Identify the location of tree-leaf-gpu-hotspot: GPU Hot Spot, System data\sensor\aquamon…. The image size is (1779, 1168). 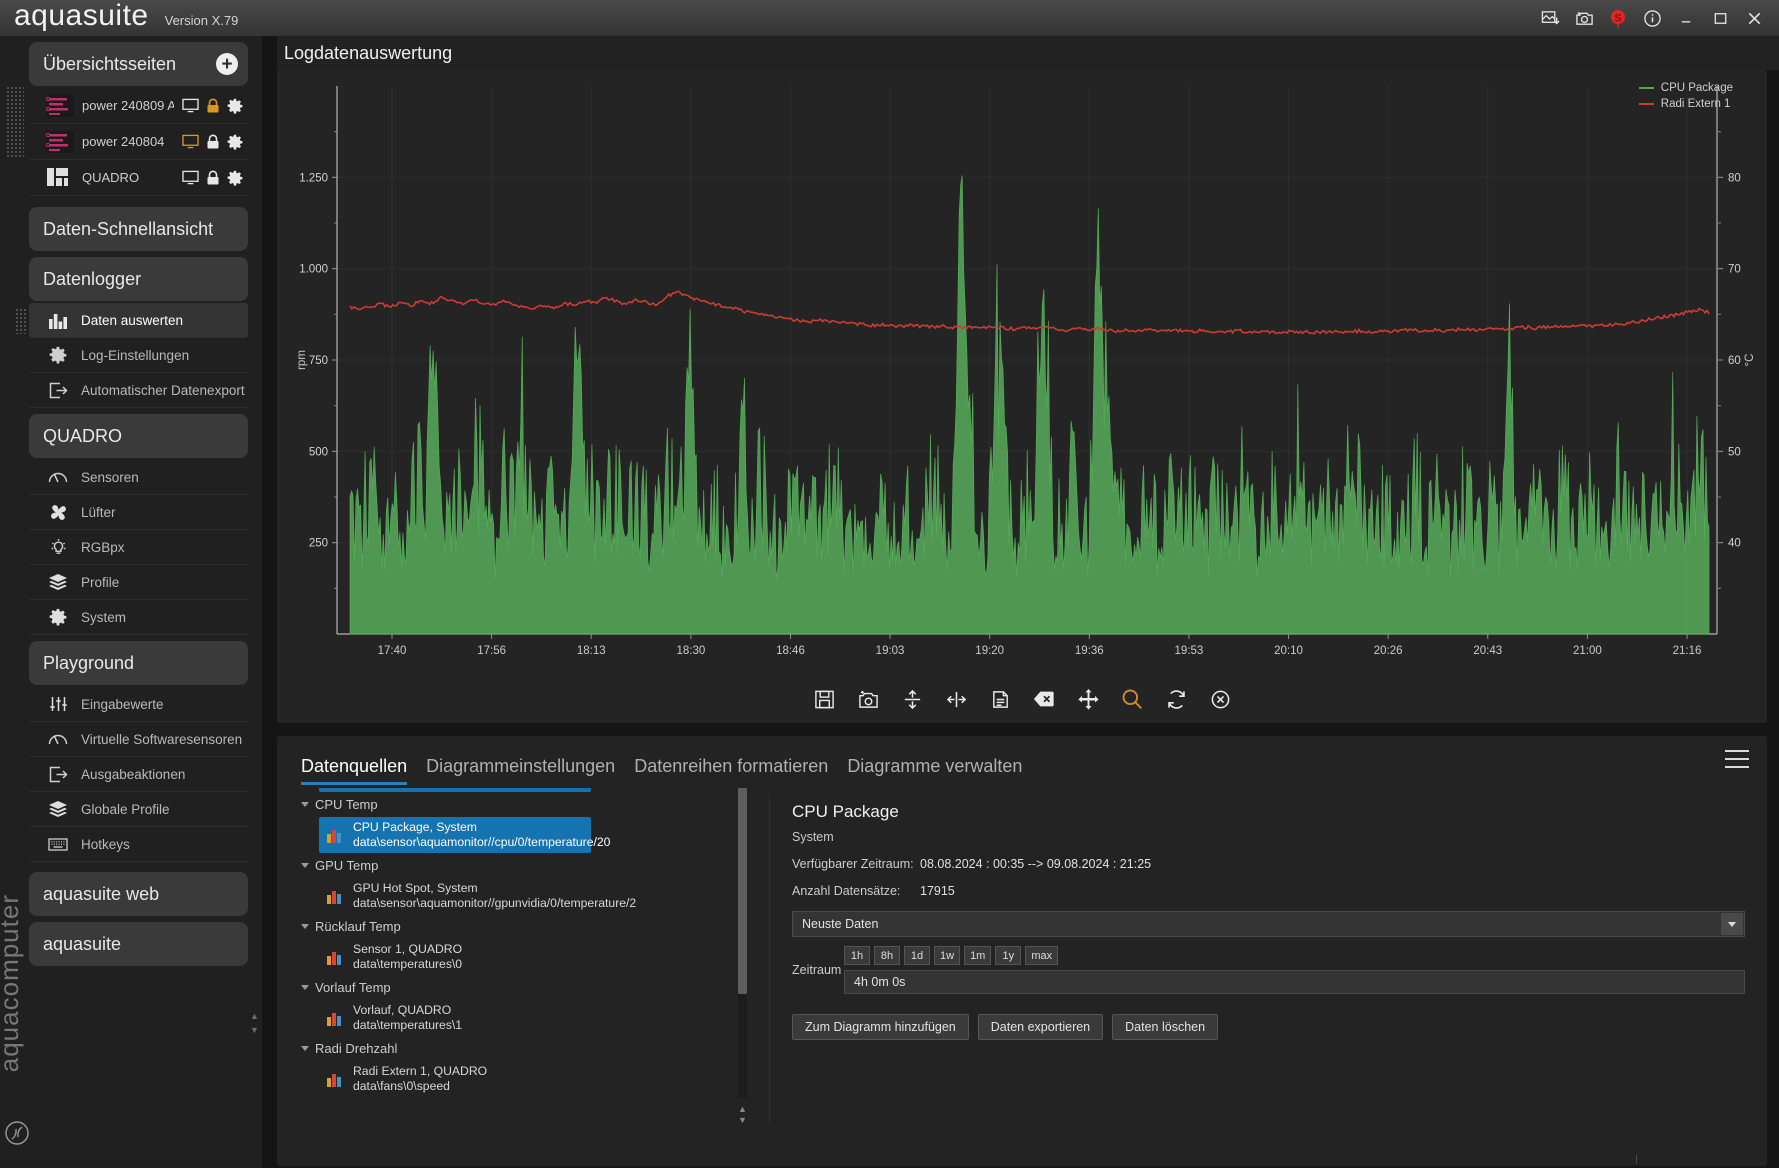
(477, 896).